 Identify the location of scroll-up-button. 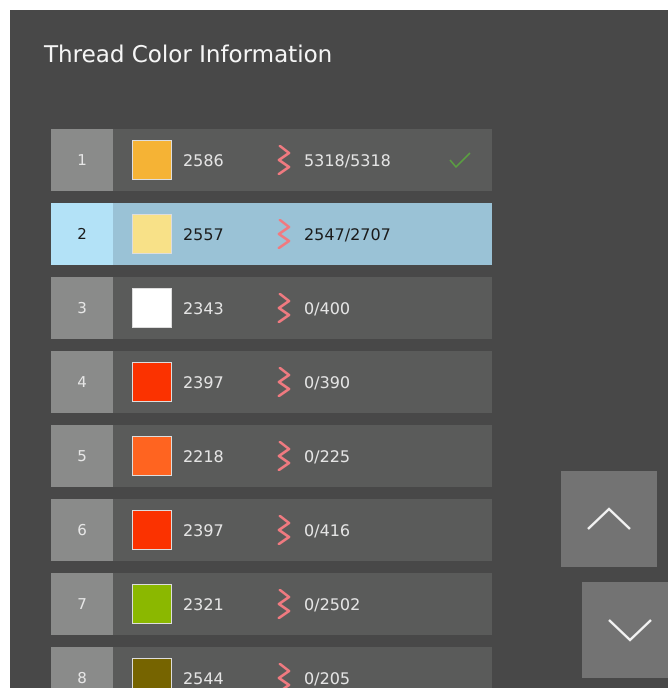
(609, 519).